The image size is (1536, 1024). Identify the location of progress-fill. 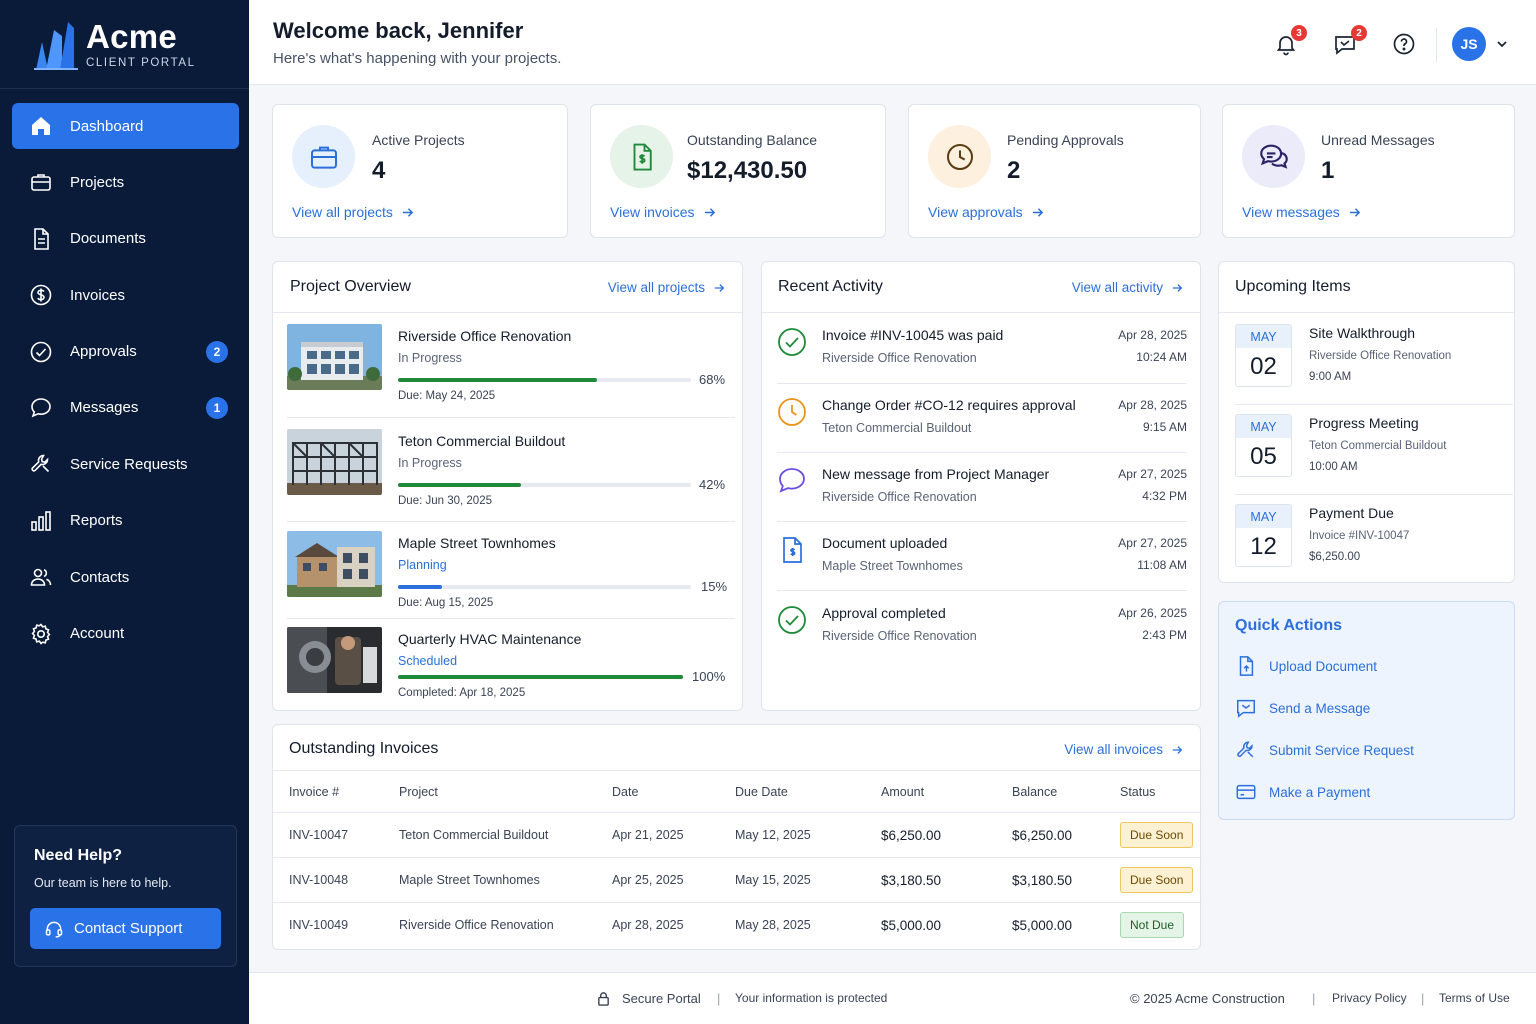
(420, 587).